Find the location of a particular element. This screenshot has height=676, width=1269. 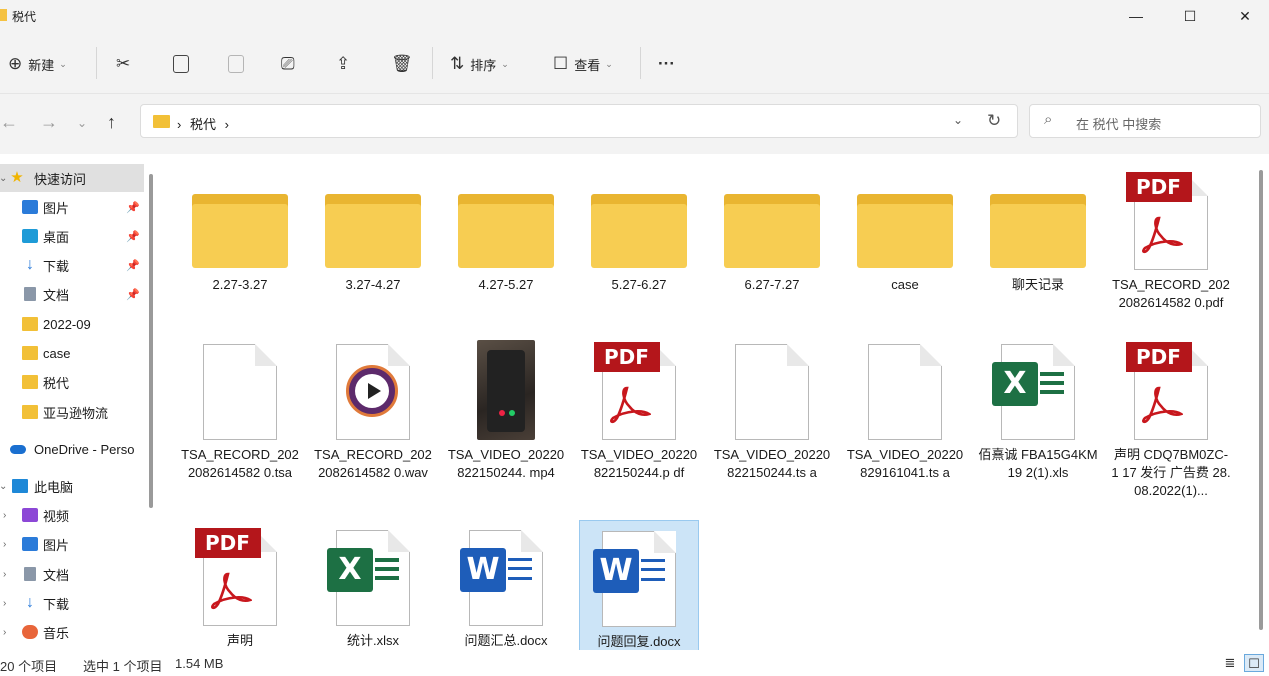

file-name: TSA_RECORD_2022082614582 0.wav is located at coordinates (373, 463).